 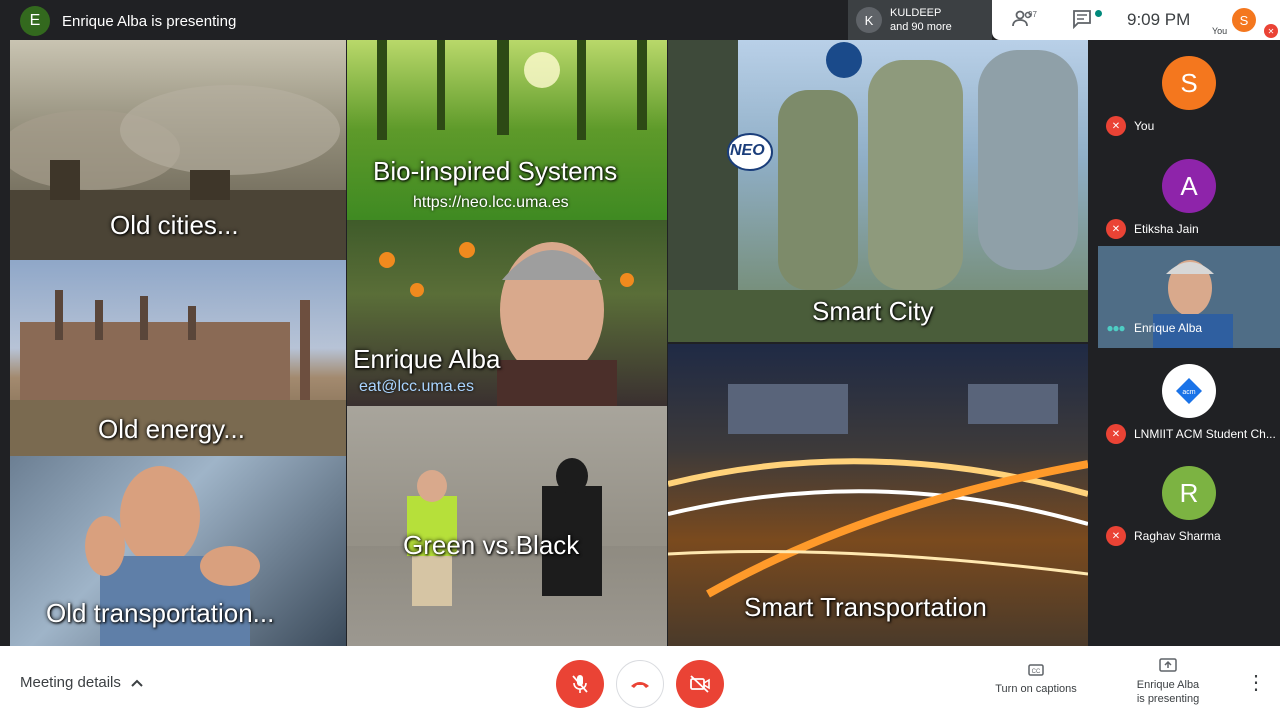 What do you see at coordinates (1244, 20) in the screenshot?
I see `you-avatar: S` at bounding box center [1244, 20].